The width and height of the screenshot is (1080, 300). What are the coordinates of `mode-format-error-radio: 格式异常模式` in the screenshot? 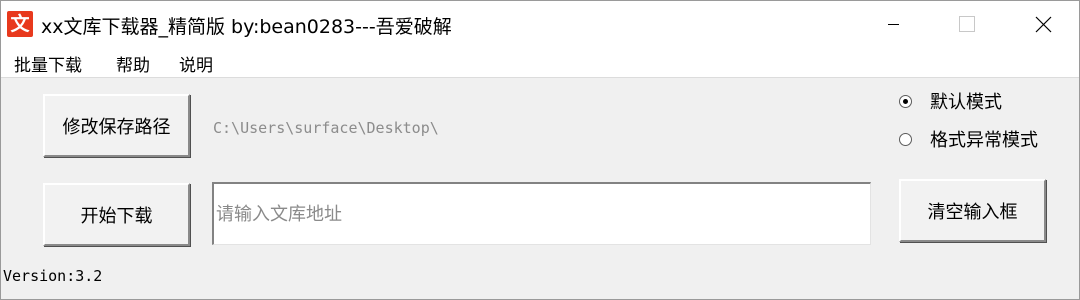 It's located at (968, 139).